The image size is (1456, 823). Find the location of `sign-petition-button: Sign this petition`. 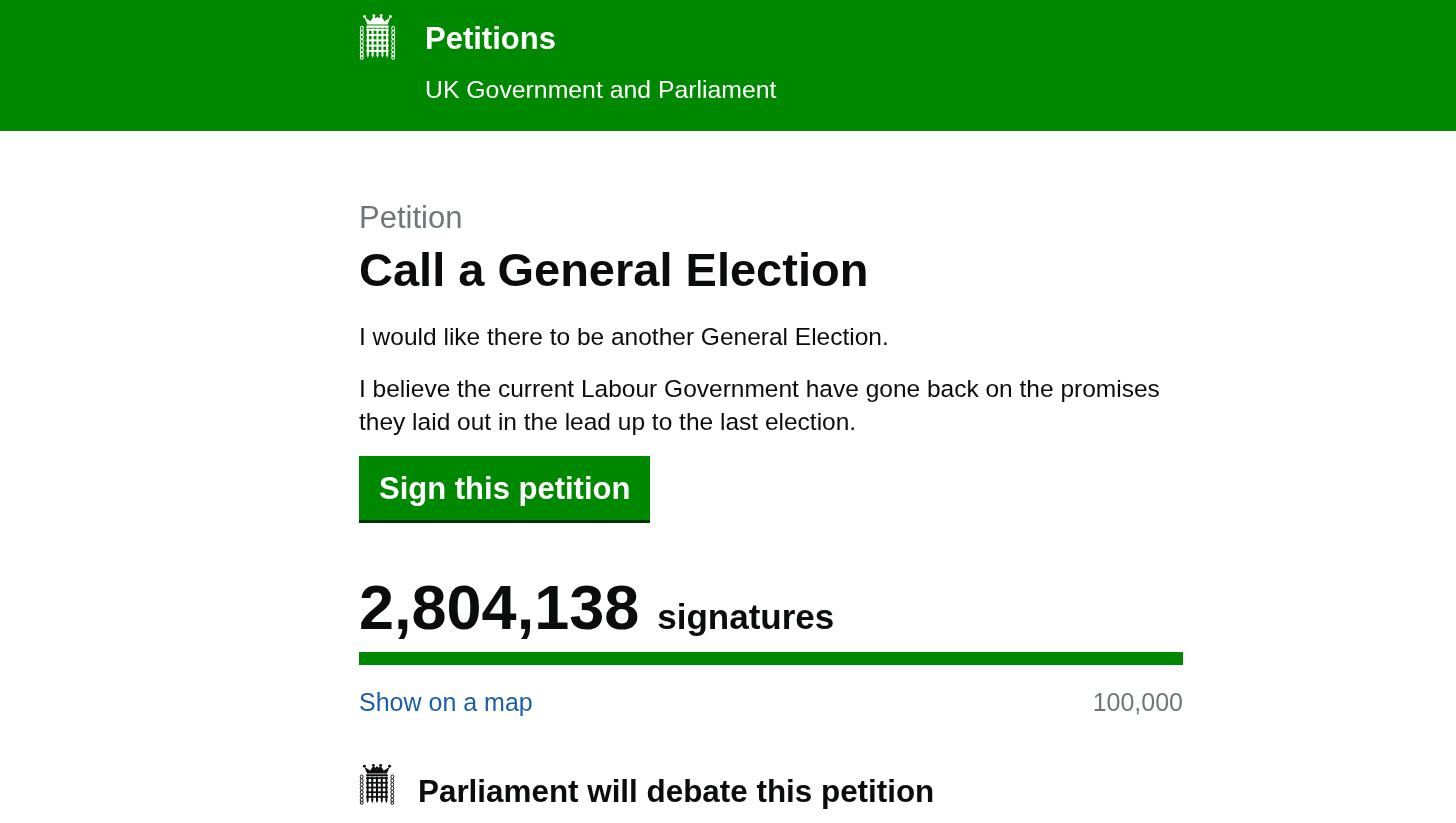

sign-petition-button: Sign this petition is located at coordinates (505, 489).